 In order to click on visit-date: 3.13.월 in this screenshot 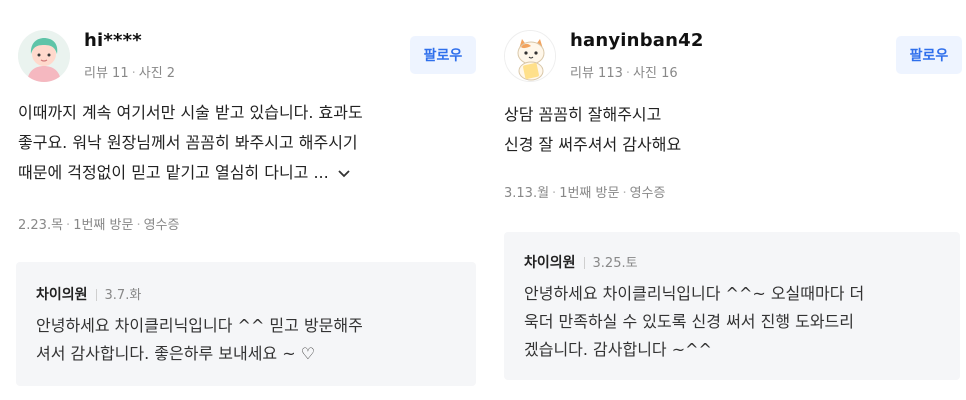, I will do `click(527, 193)`.